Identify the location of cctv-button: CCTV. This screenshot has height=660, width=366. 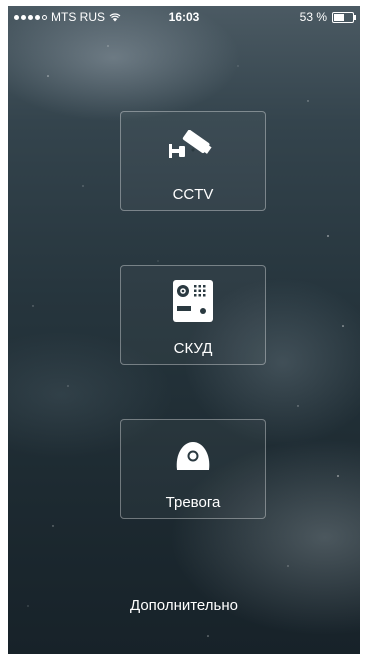
(193, 161).